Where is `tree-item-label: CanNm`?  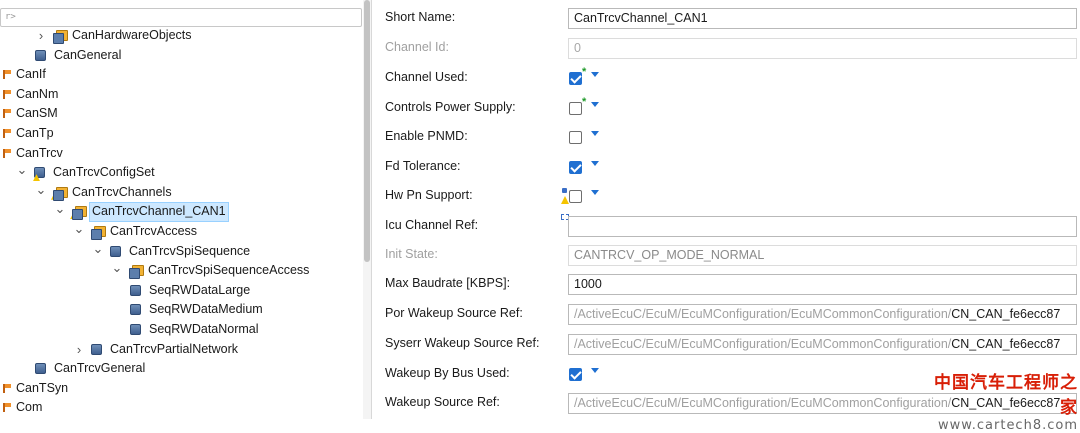 tree-item-label: CanNm is located at coordinates (37, 93).